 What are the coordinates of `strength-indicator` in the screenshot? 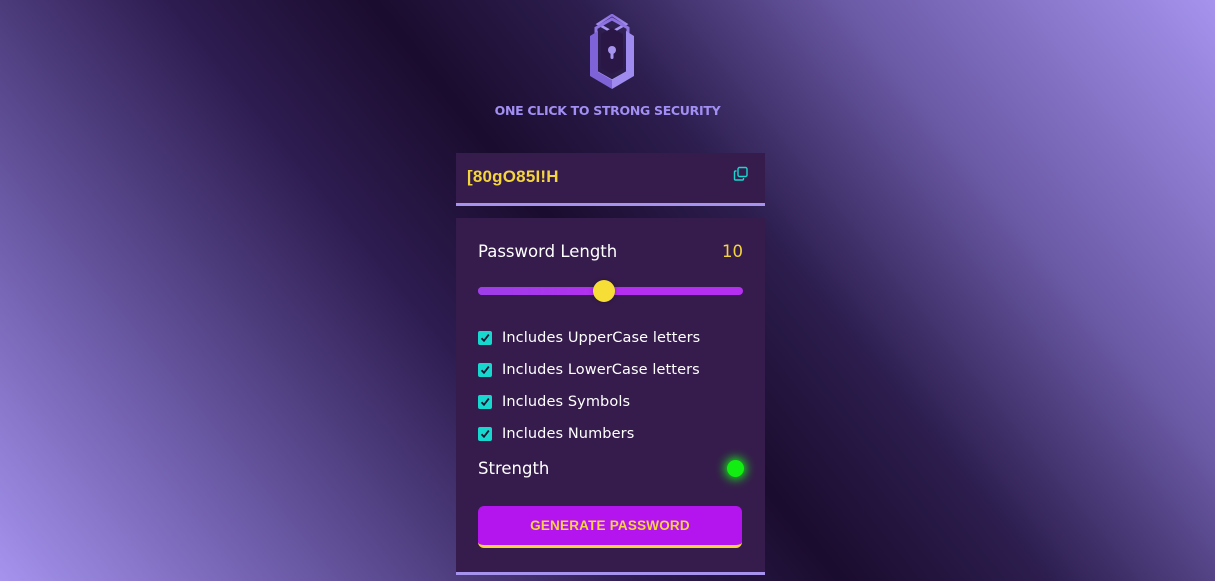 It's located at (735, 468).